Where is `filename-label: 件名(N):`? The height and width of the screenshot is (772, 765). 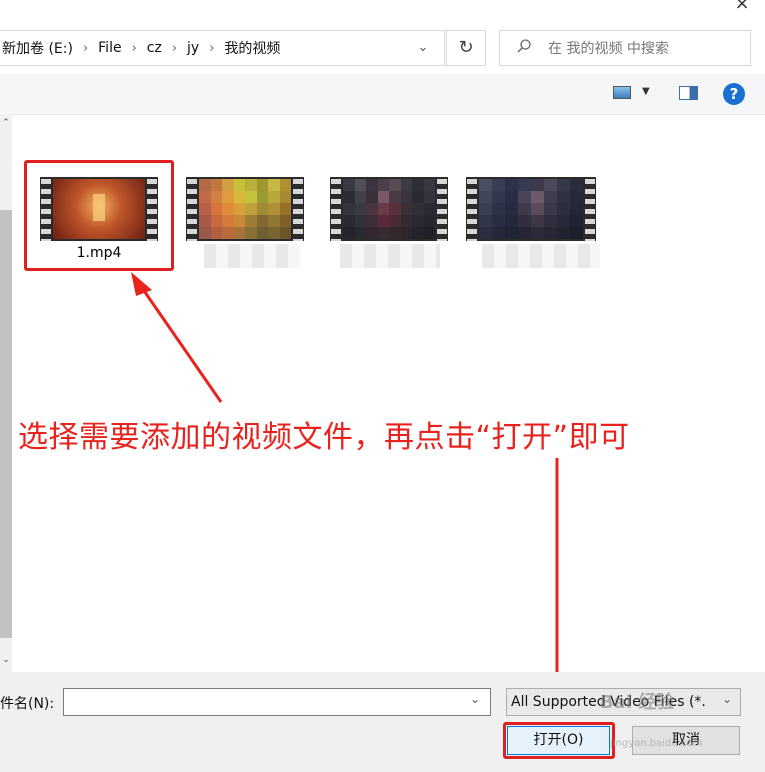 filename-label: 件名(N): is located at coordinates (27, 704).